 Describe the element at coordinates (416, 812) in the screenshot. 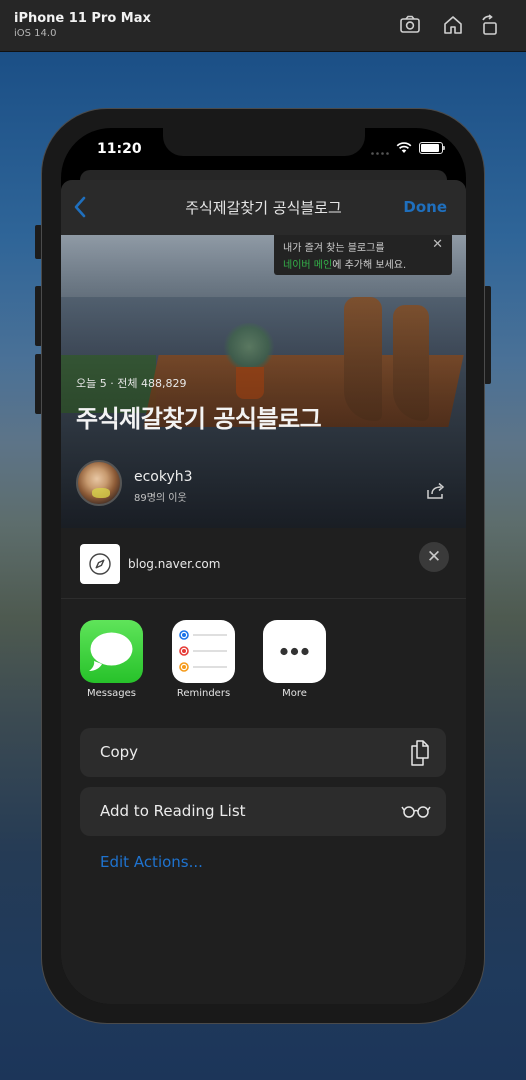

I see `glasses-icon` at that location.